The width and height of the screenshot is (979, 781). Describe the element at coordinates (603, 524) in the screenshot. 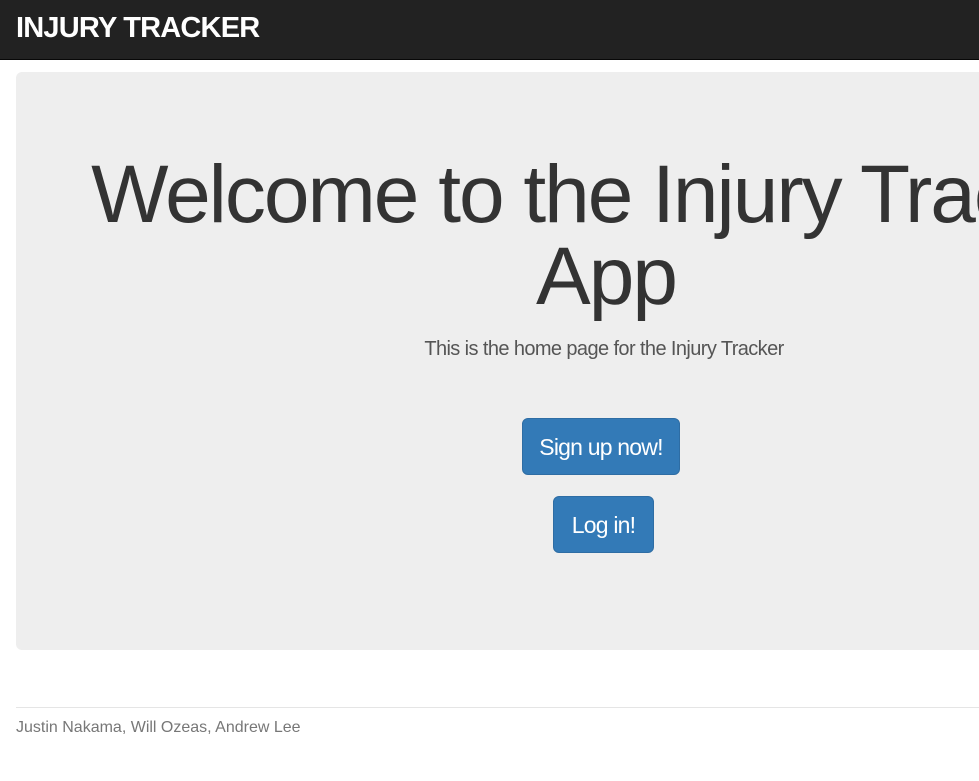

I see `log-in-button: Log in!` at that location.